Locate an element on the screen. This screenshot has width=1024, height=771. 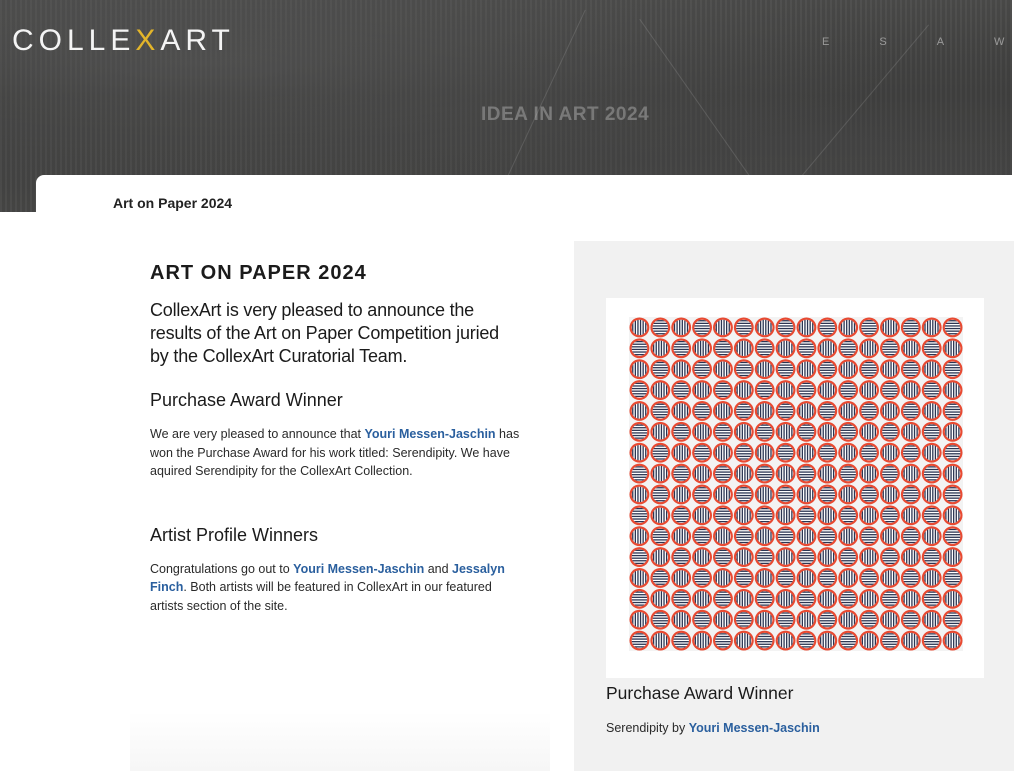
site-logo: COLLEXART is located at coordinates (123, 41).